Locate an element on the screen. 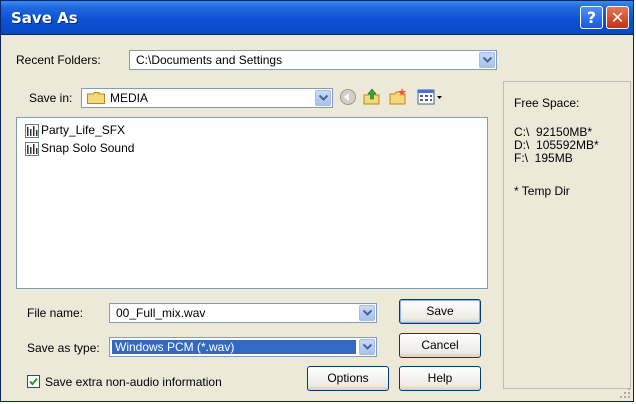  drive-row-f: F:\ 195MB is located at coordinates (543, 158).